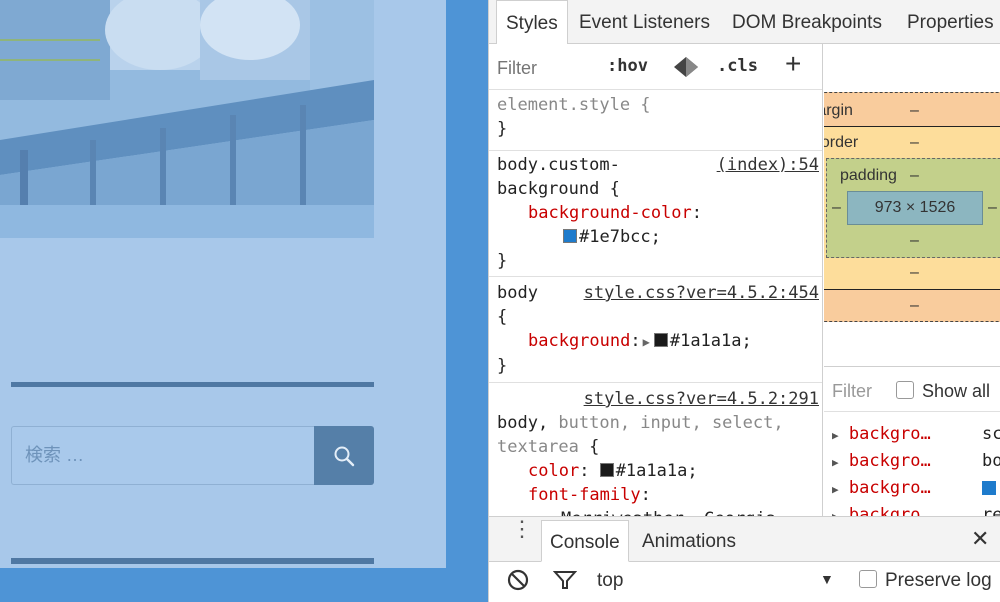  I want to click on cls-toggle: .cls, so click(737, 66).